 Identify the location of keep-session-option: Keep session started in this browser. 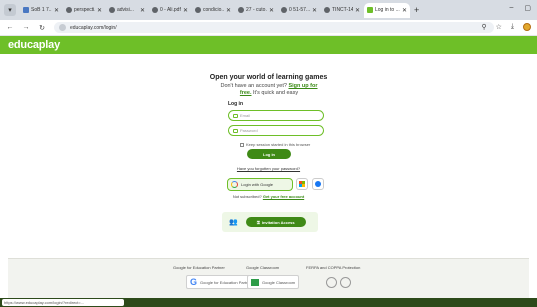
(275, 144).